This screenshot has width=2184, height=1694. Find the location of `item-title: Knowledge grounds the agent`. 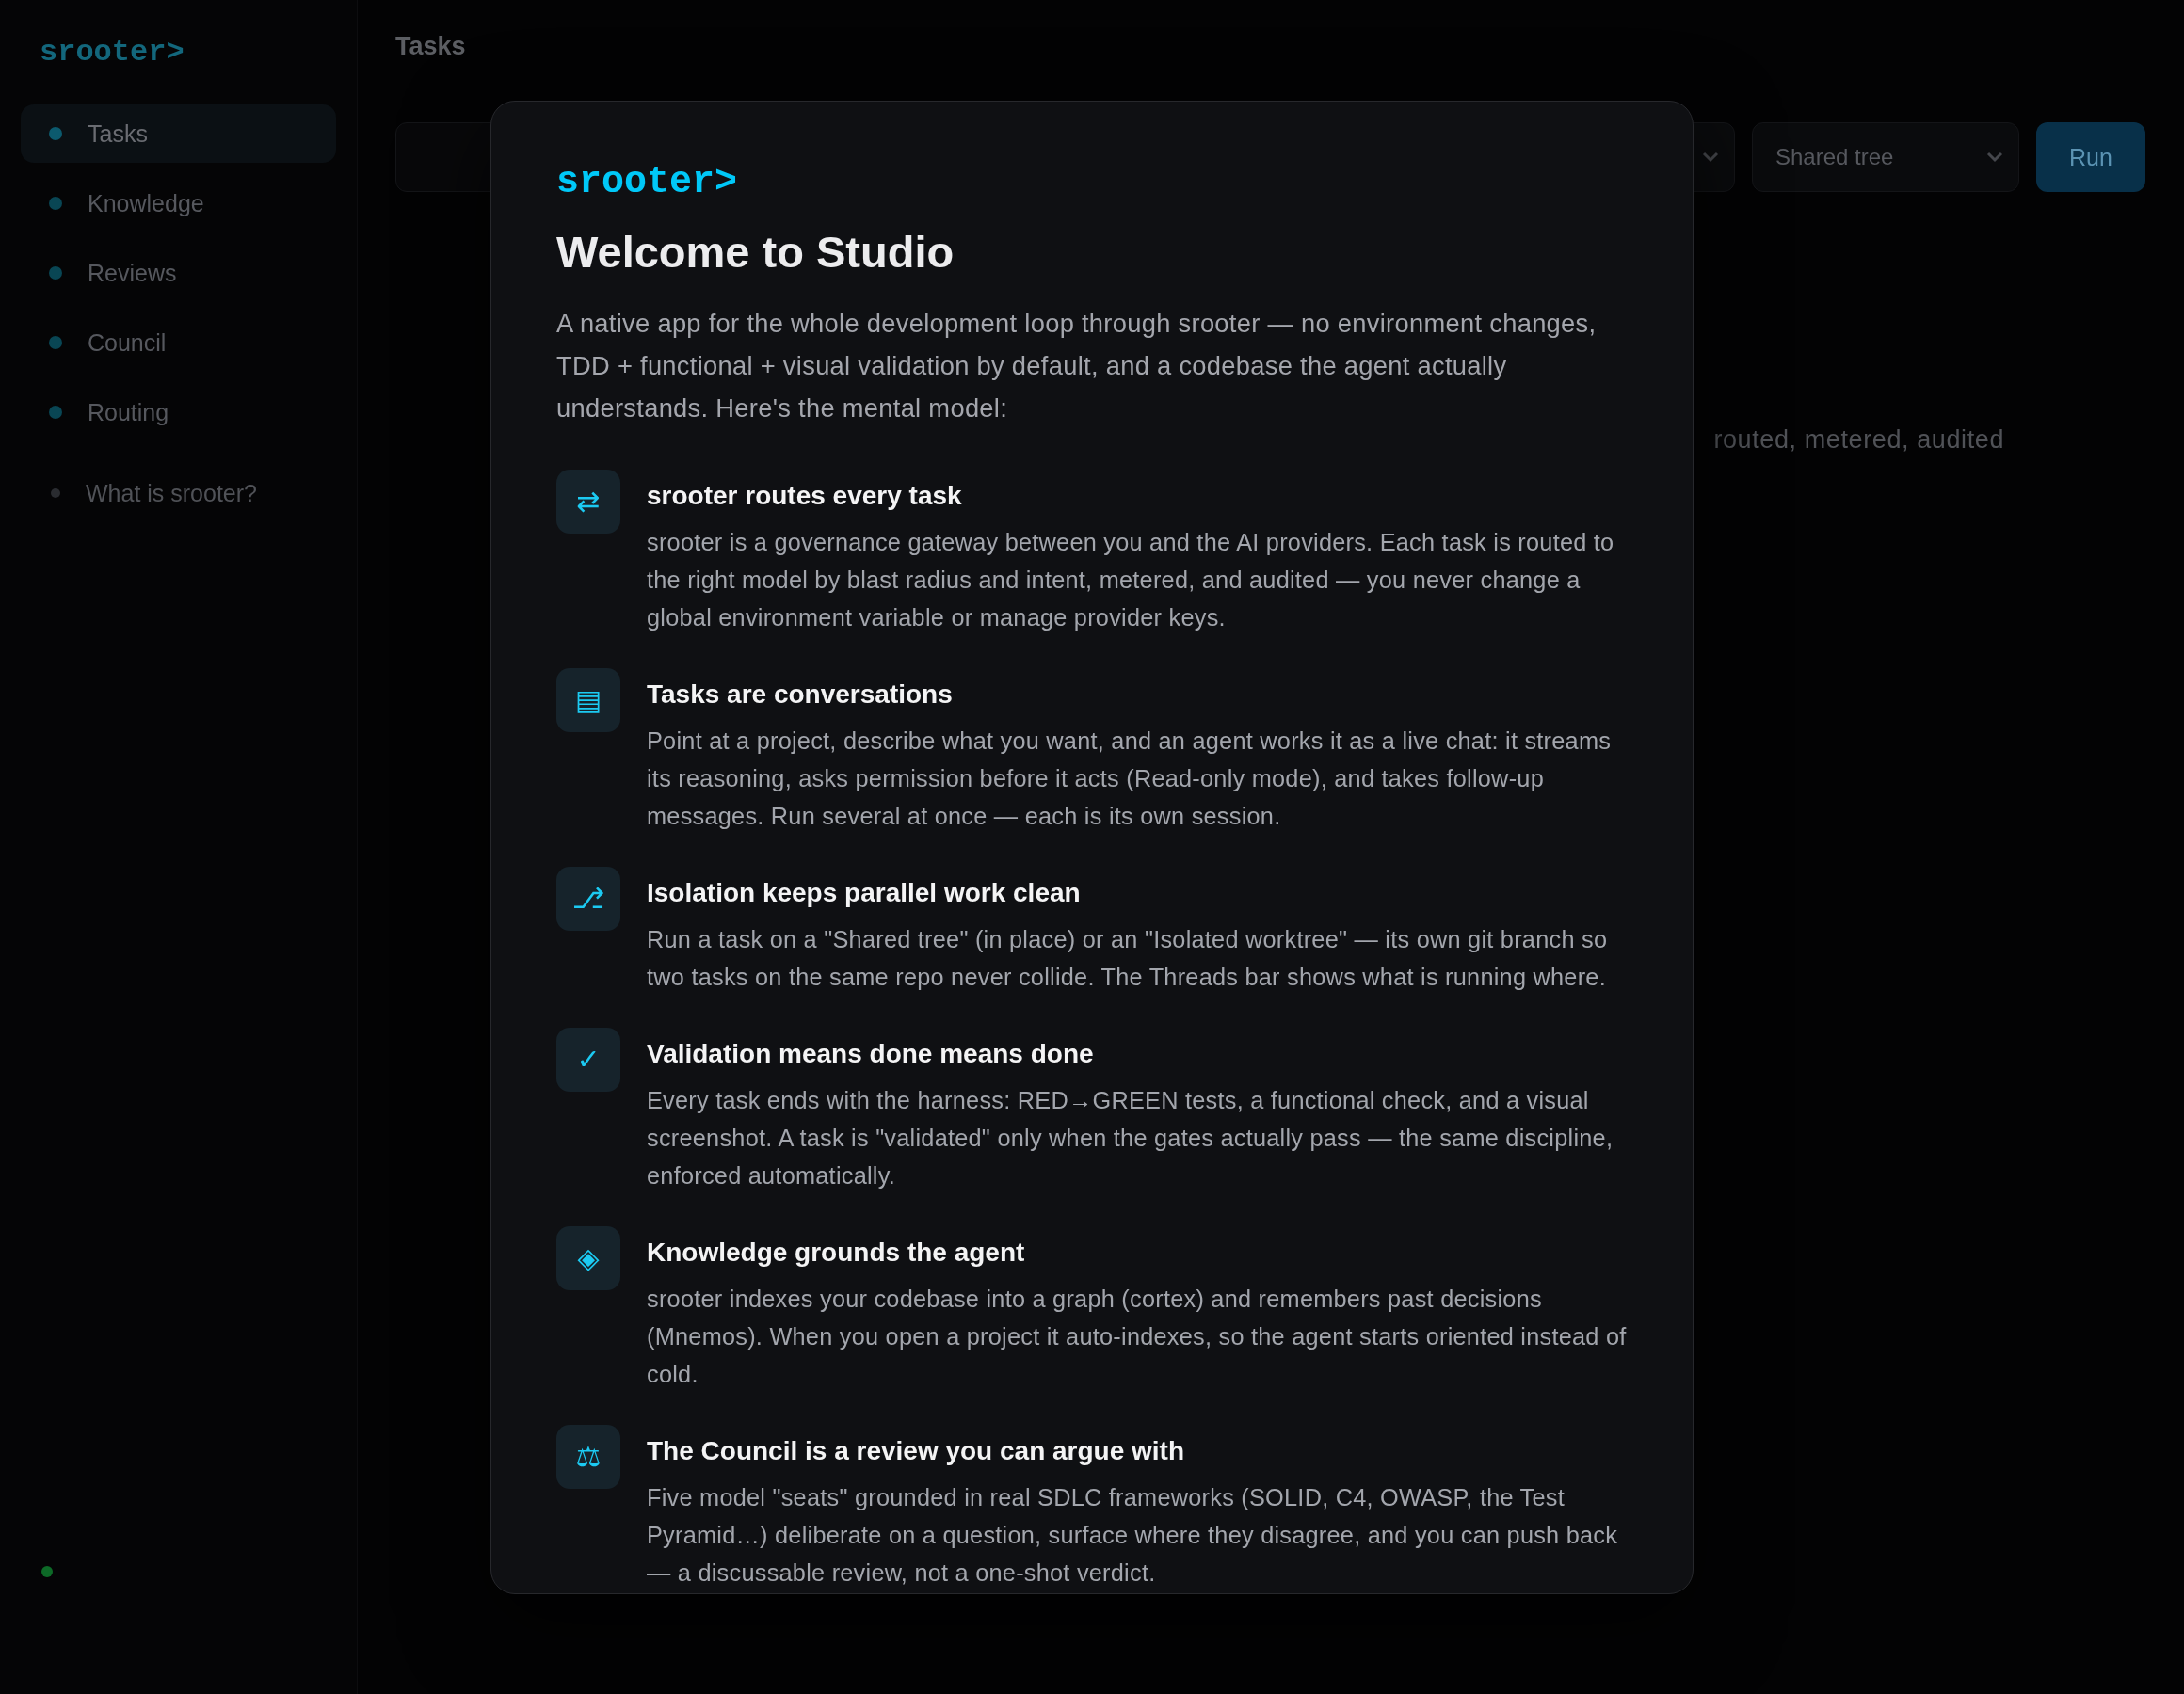

item-title: Knowledge grounds the agent is located at coordinates (836, 1252).